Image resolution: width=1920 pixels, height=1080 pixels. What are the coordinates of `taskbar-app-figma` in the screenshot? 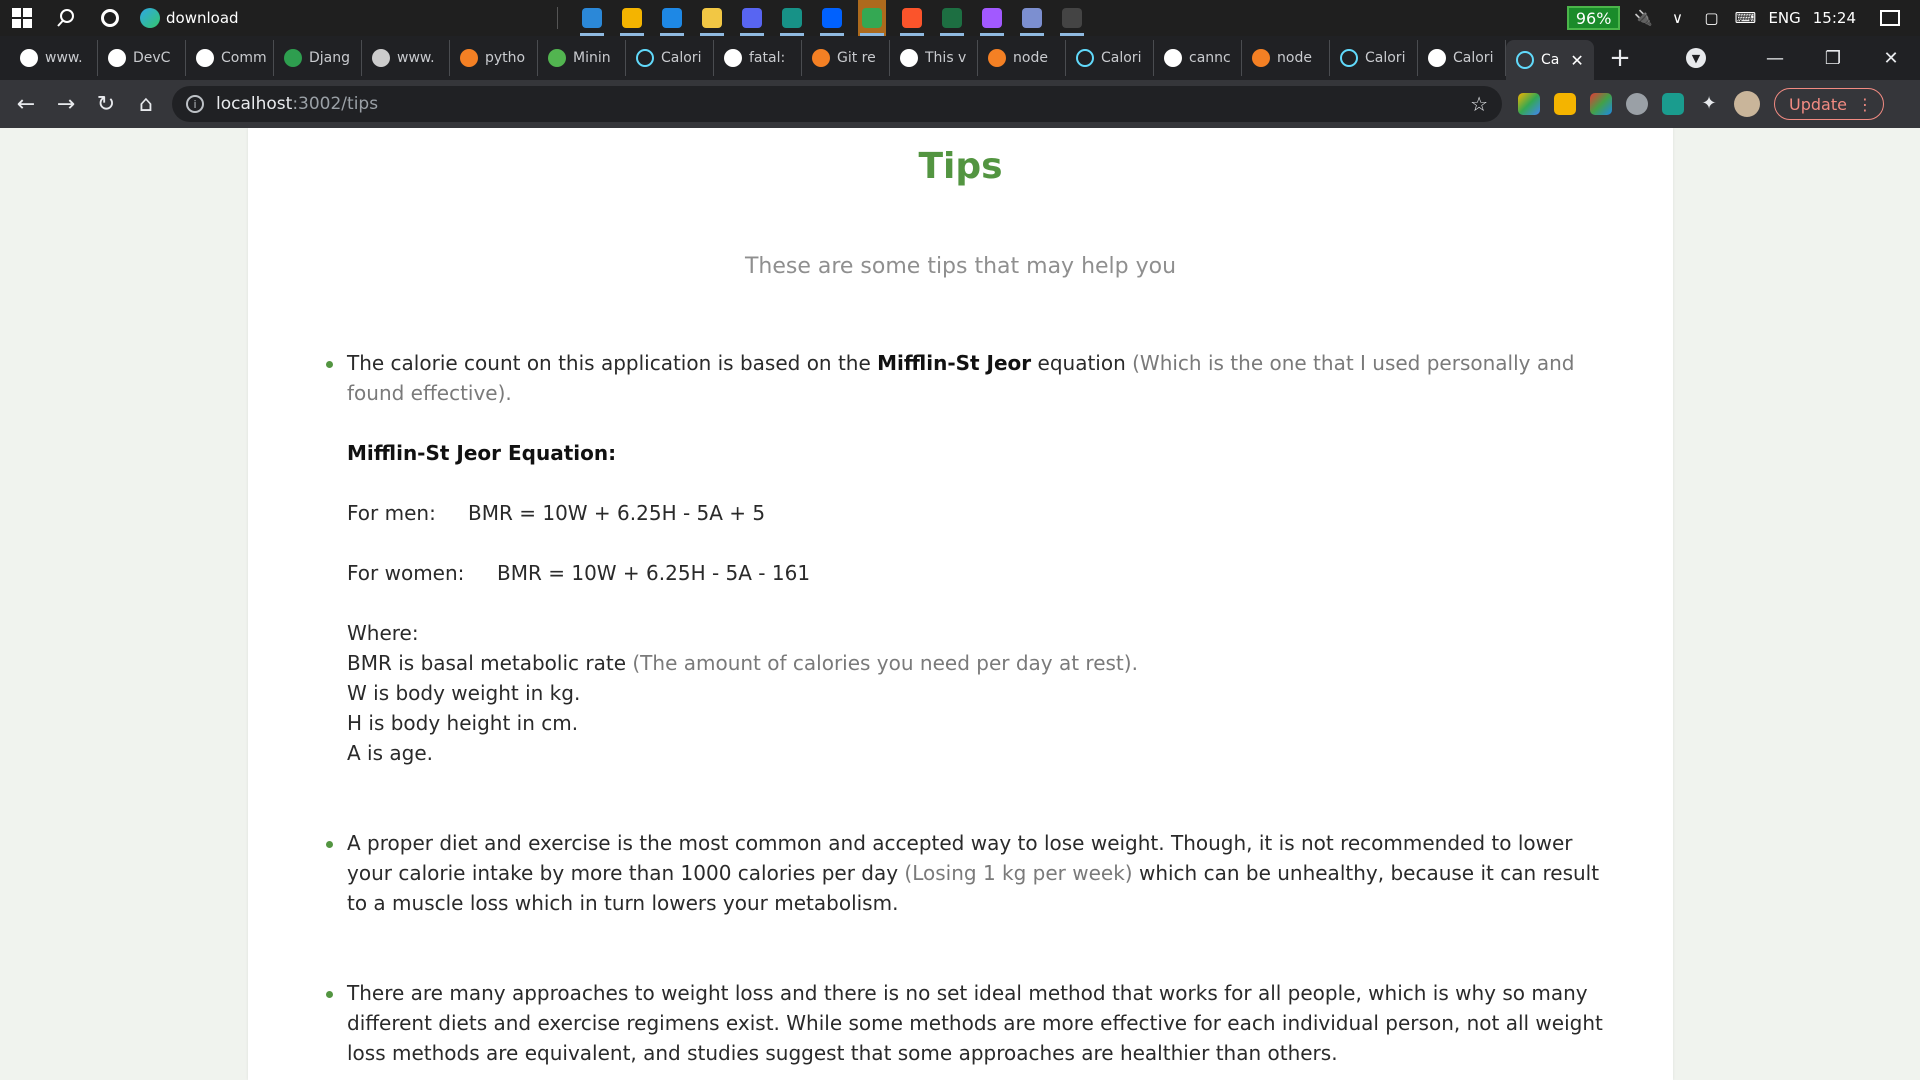 It's located at (992, 18).